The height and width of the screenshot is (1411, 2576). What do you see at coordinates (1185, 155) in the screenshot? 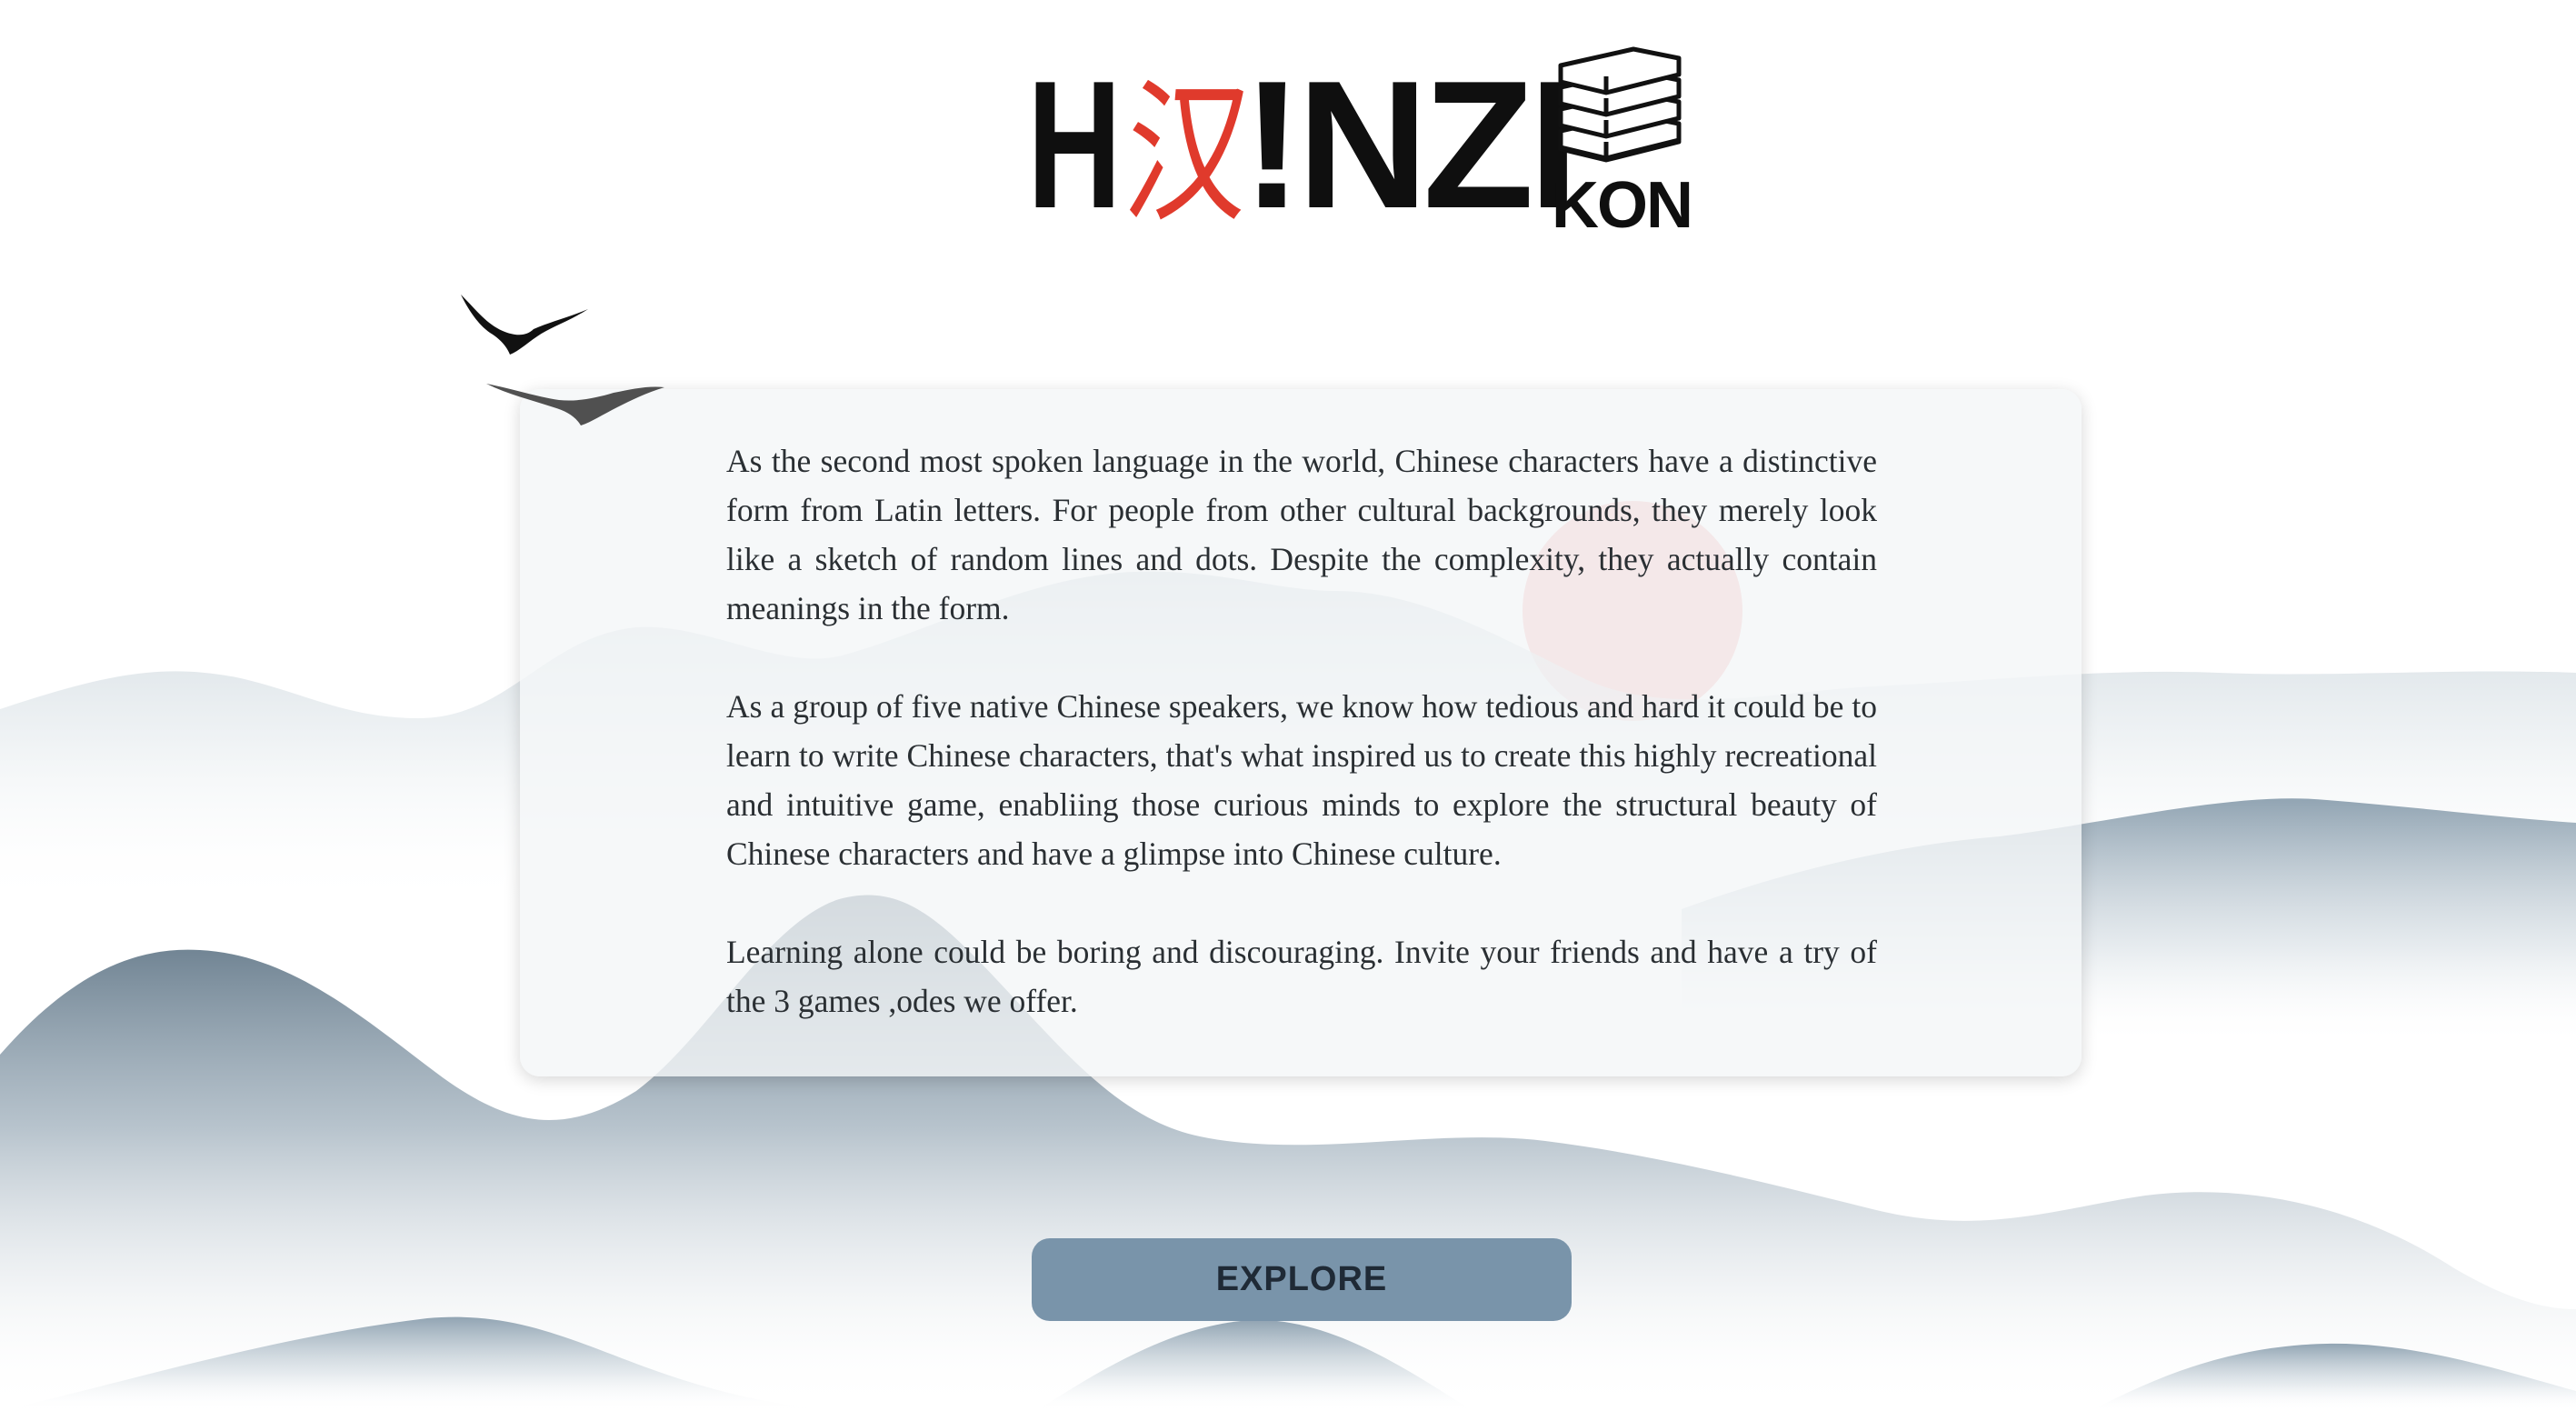
I see `logo-red-character: 汉` at bounding box center [1185, 155].